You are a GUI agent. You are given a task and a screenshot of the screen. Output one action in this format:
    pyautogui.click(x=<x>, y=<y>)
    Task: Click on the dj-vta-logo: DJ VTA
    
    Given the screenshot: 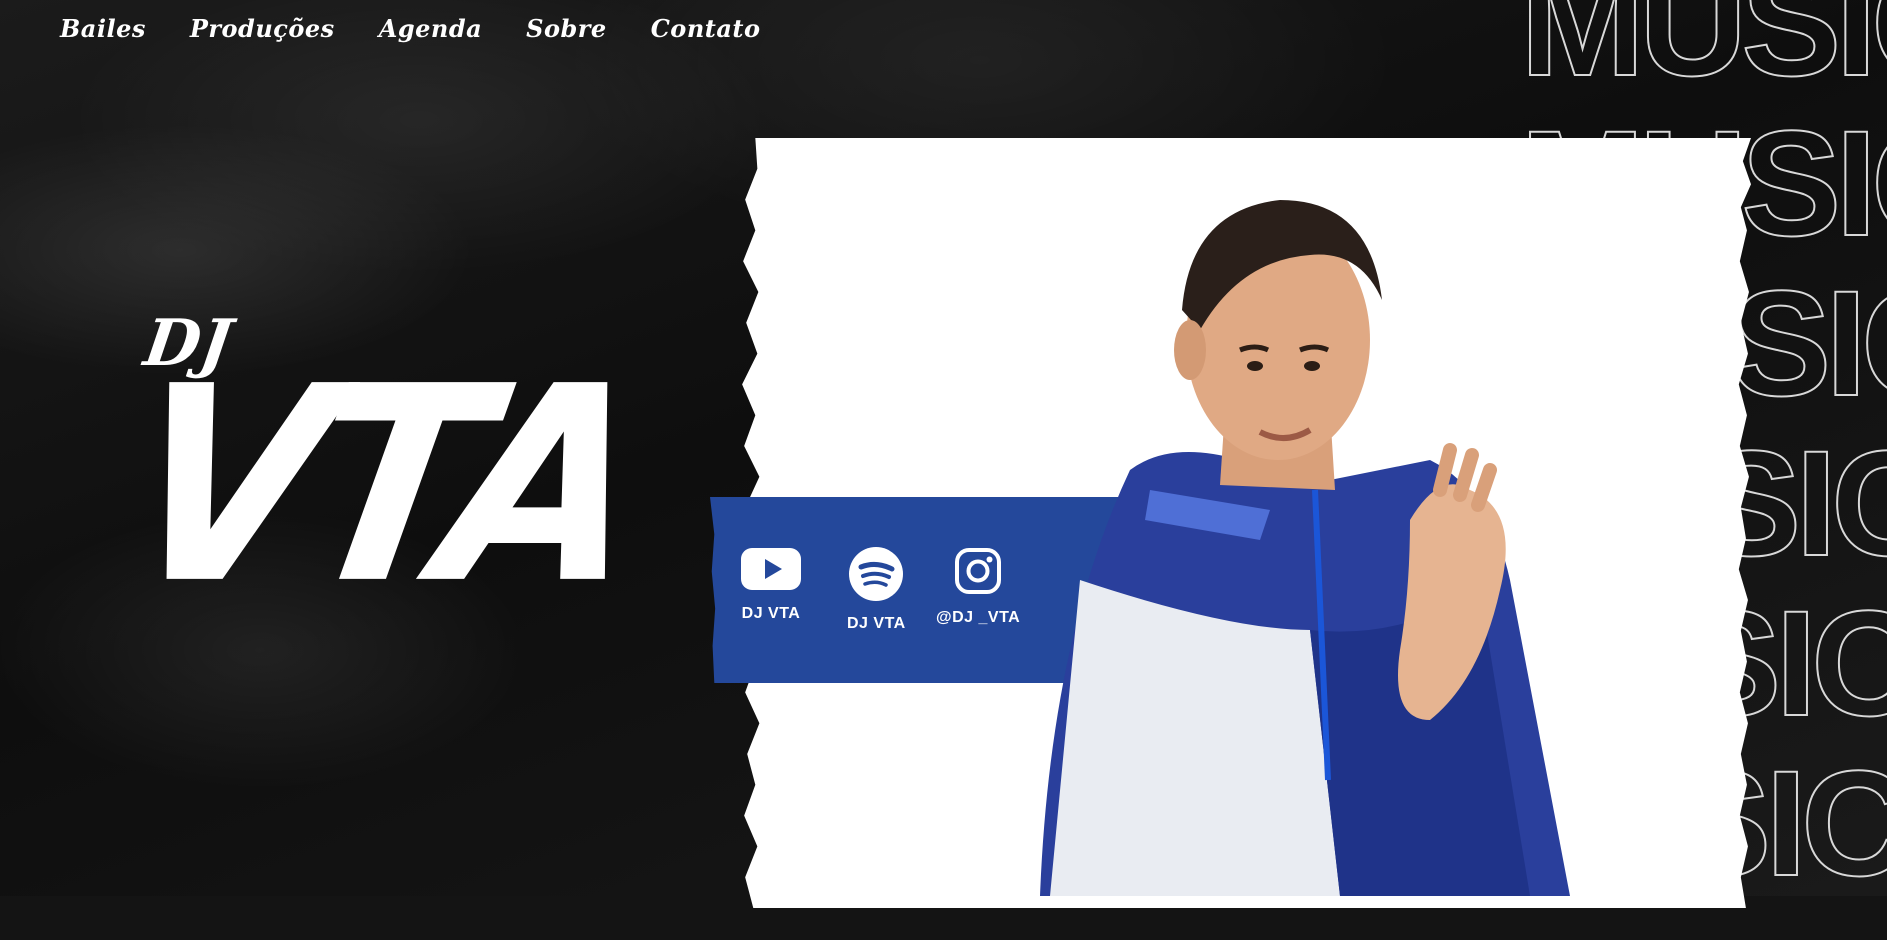 What is the action you would take?
    pyautogui.click(x=380, y=480)
    